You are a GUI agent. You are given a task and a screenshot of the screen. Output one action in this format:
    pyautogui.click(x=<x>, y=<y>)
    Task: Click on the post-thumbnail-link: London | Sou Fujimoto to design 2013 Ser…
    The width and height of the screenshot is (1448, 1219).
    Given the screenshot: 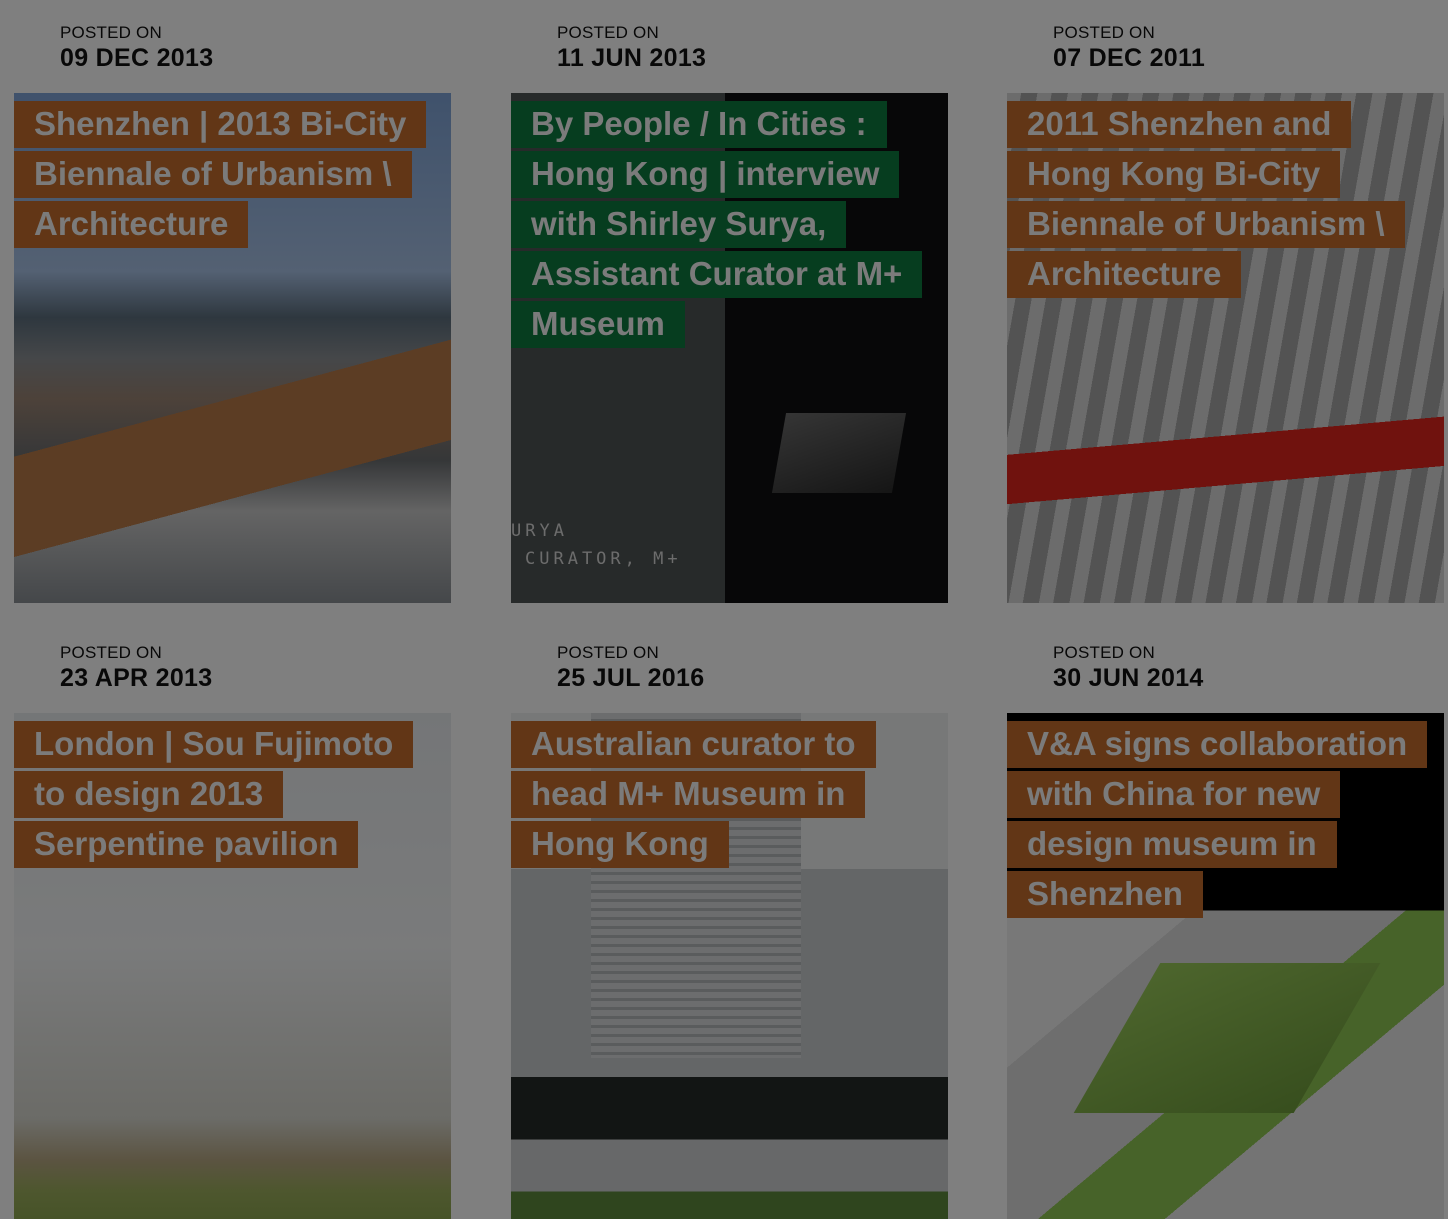 What is the action you would take?
    pyautogui.click(x=232, y=966)
    